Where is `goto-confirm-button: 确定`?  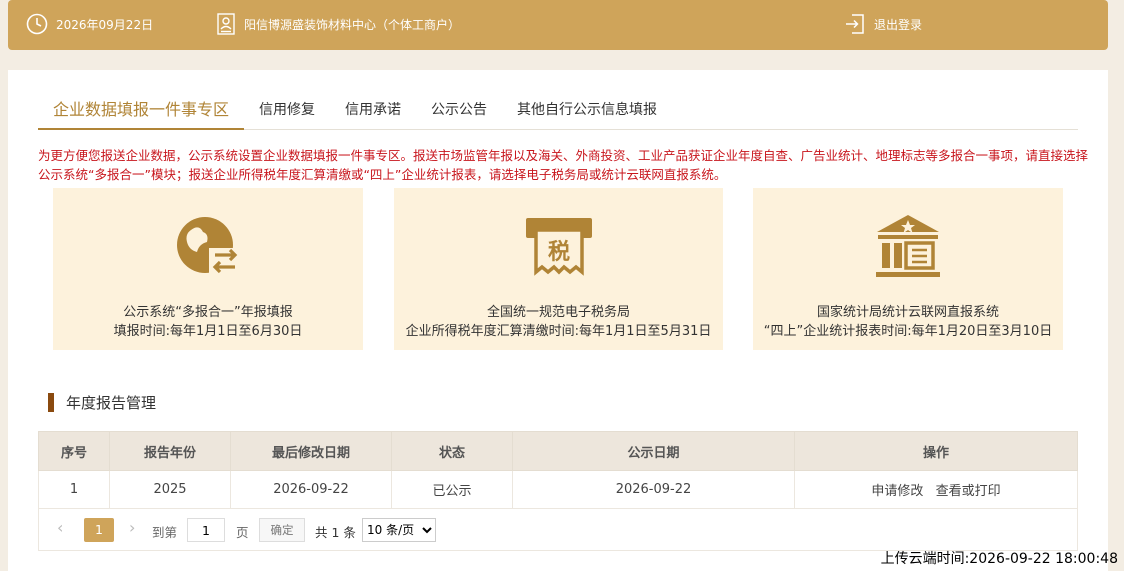 goto-confirm-button: 确定 is located at coordinates (282, 530).